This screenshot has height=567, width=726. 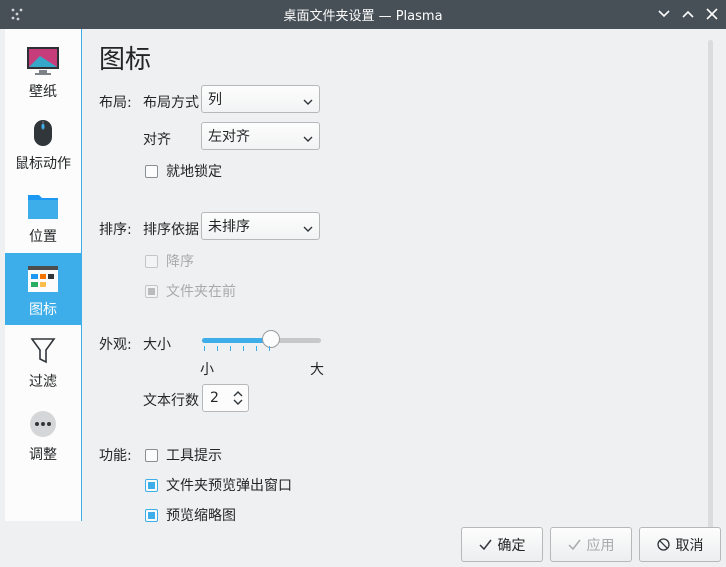 What do you see at coordinates (157, 345) in the screenshot?
I see `size-label: 大小` at bounding box center [157, 345].